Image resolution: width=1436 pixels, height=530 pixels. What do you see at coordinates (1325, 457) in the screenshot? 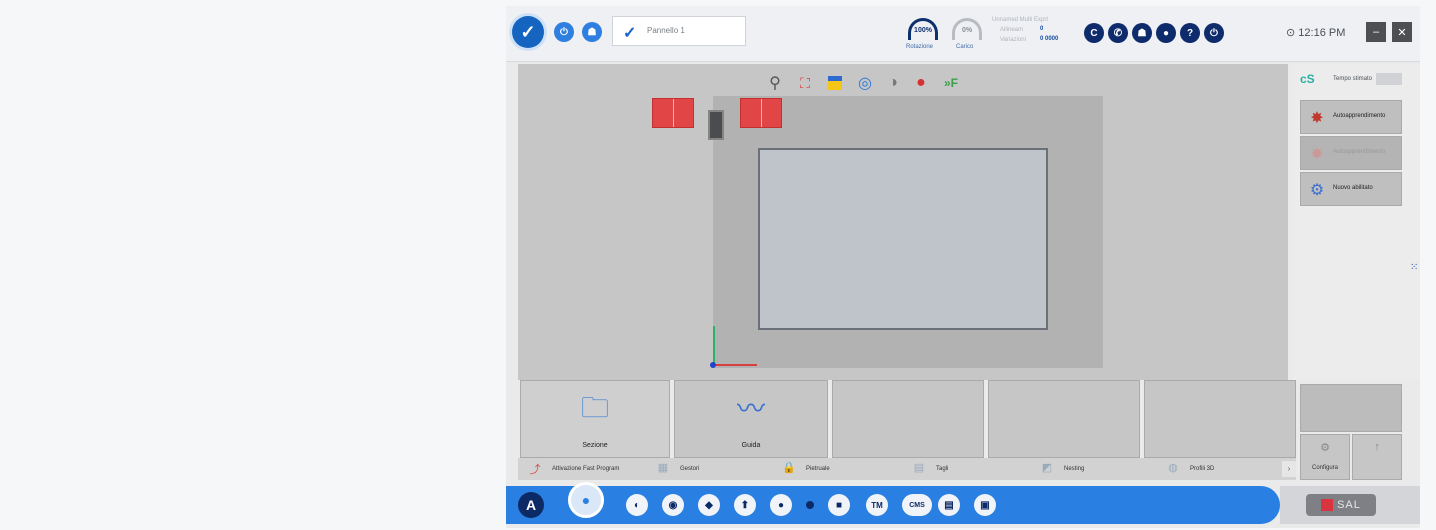
I see `configure-button: ⚙ Configura` at bounding box center [1325, 457].